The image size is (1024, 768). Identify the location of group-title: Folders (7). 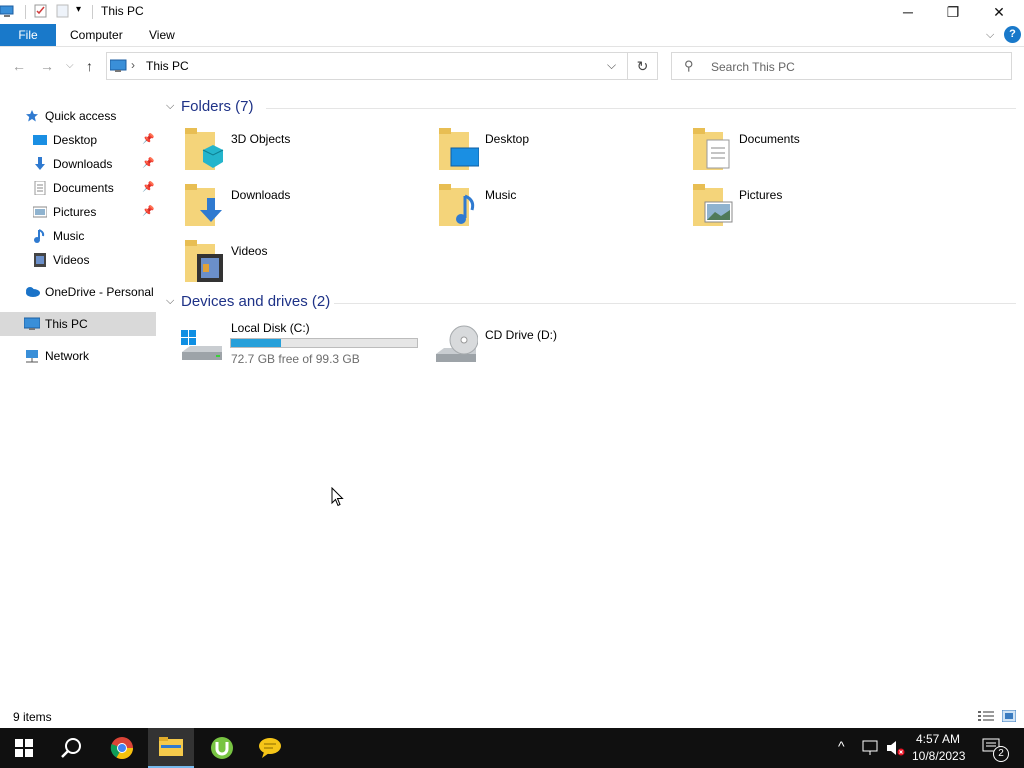
(217, 106).